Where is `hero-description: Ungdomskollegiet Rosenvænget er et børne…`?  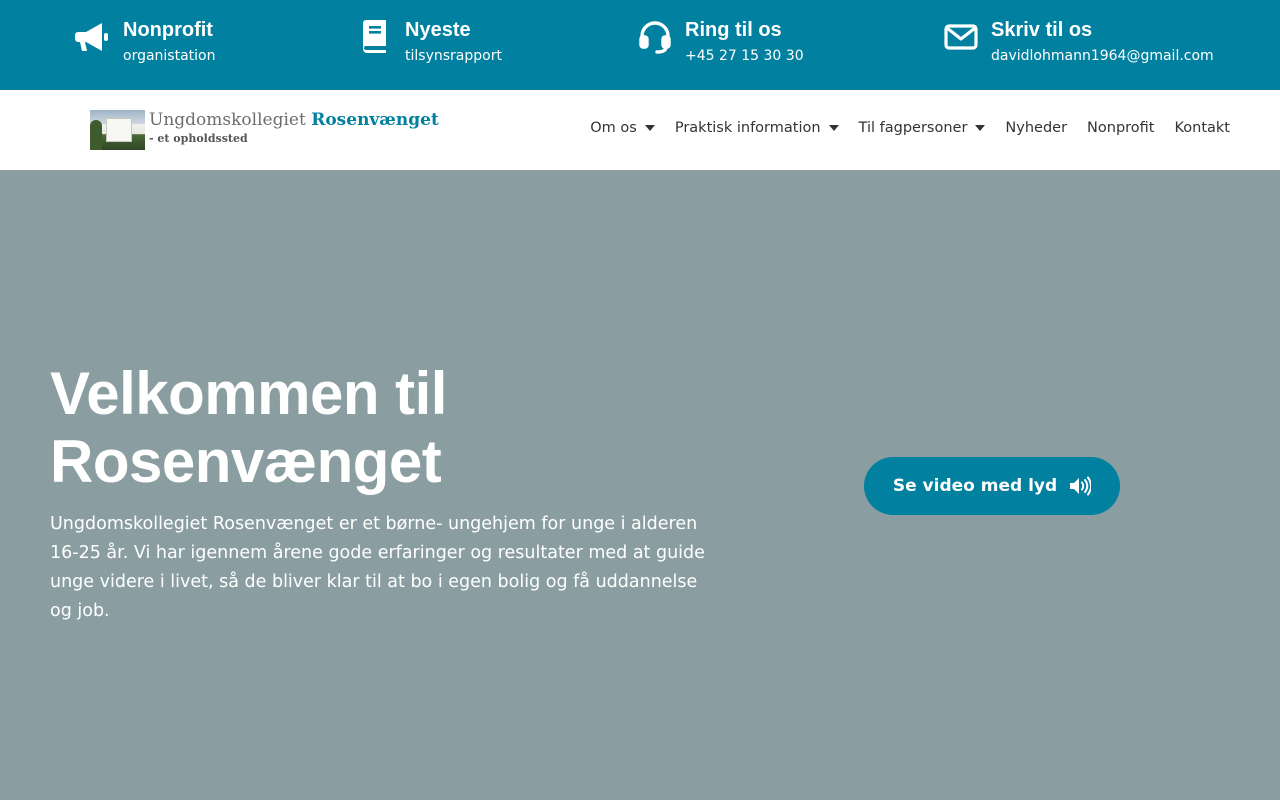 hero-description: Ungdomskollegiet Rosenvænget er et børne… is located at coordinates (377, 567).